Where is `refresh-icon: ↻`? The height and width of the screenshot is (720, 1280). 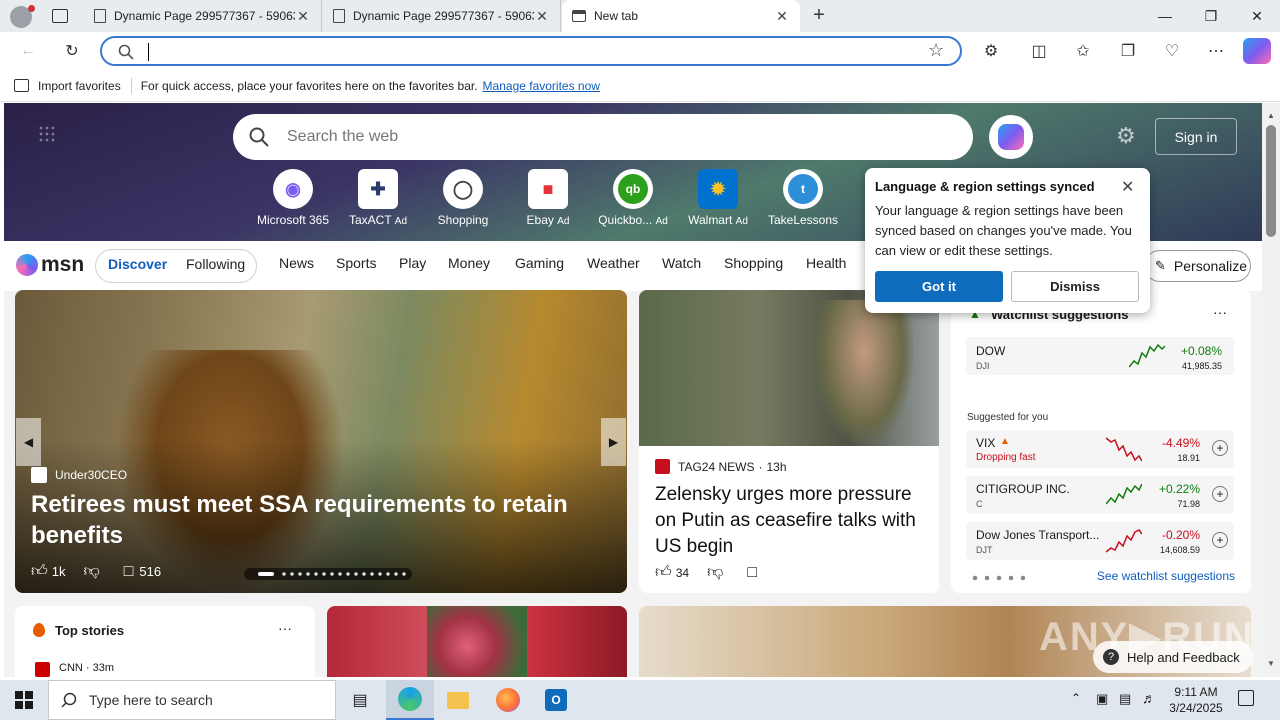 refresh-icon: ↻ is located at coordinates (72, 51).